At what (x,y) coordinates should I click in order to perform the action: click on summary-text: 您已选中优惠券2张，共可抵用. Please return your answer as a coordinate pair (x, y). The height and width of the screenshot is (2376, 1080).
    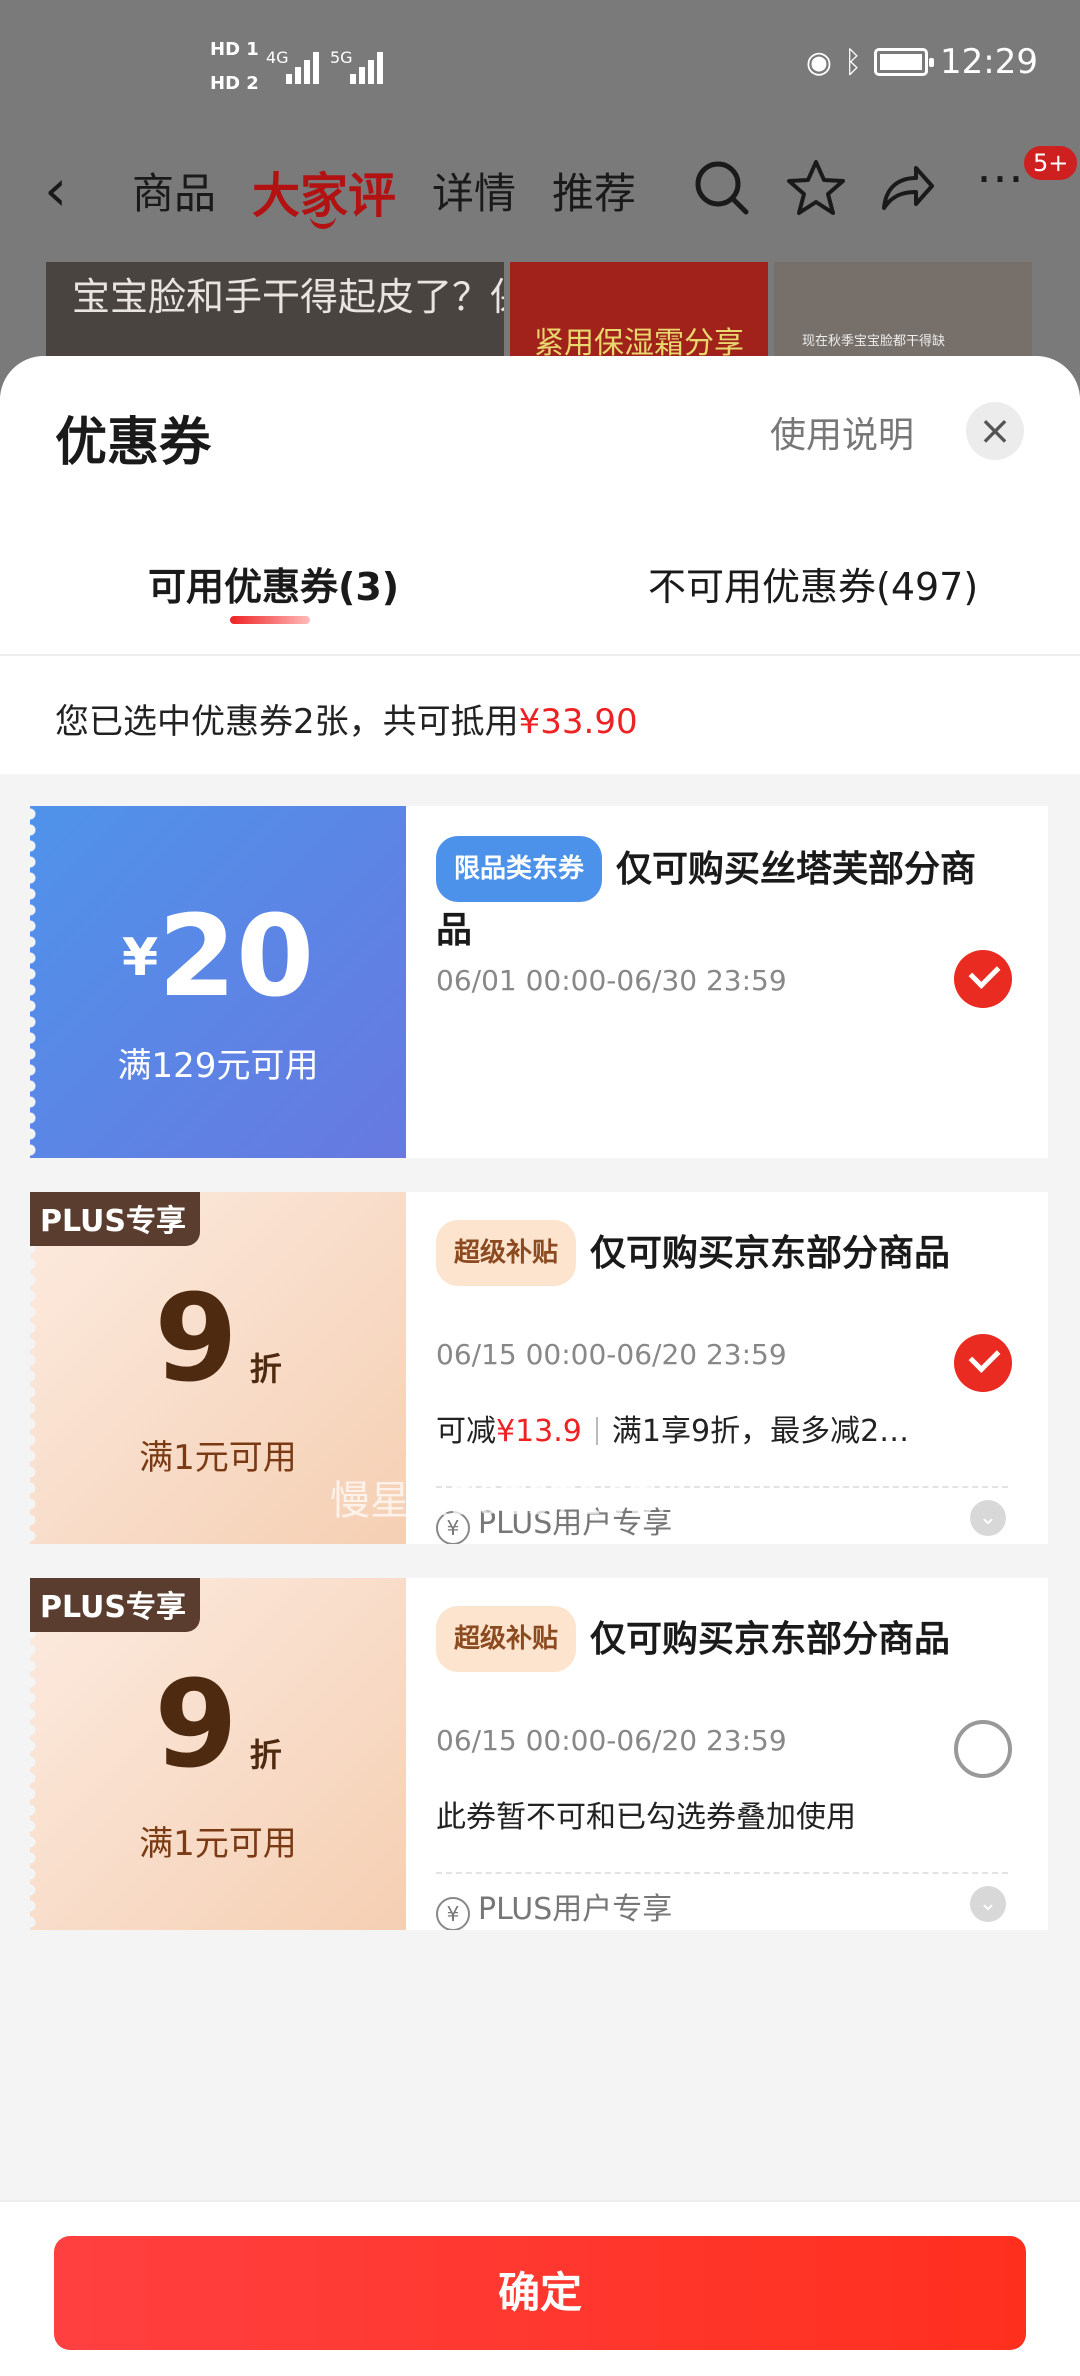
    Looking at the image, I should click on (287, 722).